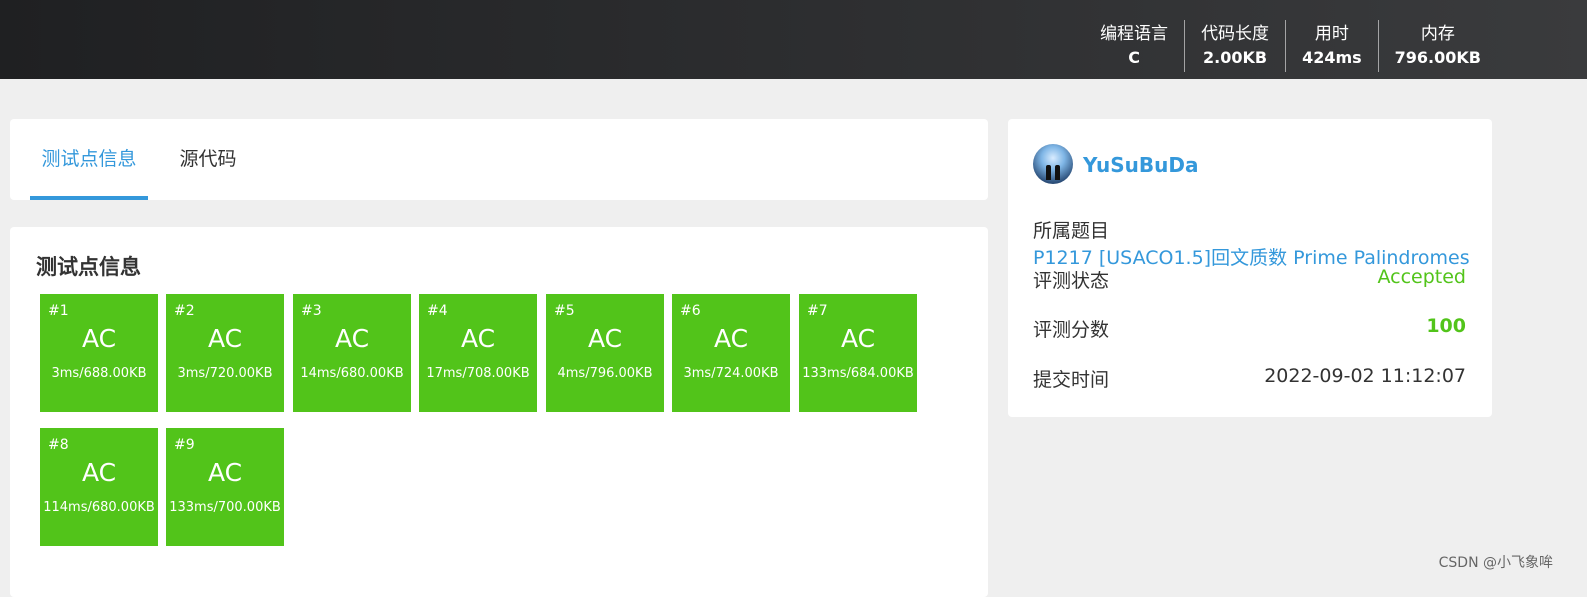  What do you see at coordinates (1134, 57) in the screenshot?
I see `stat-value: C` at bounding box center [1134, 57].